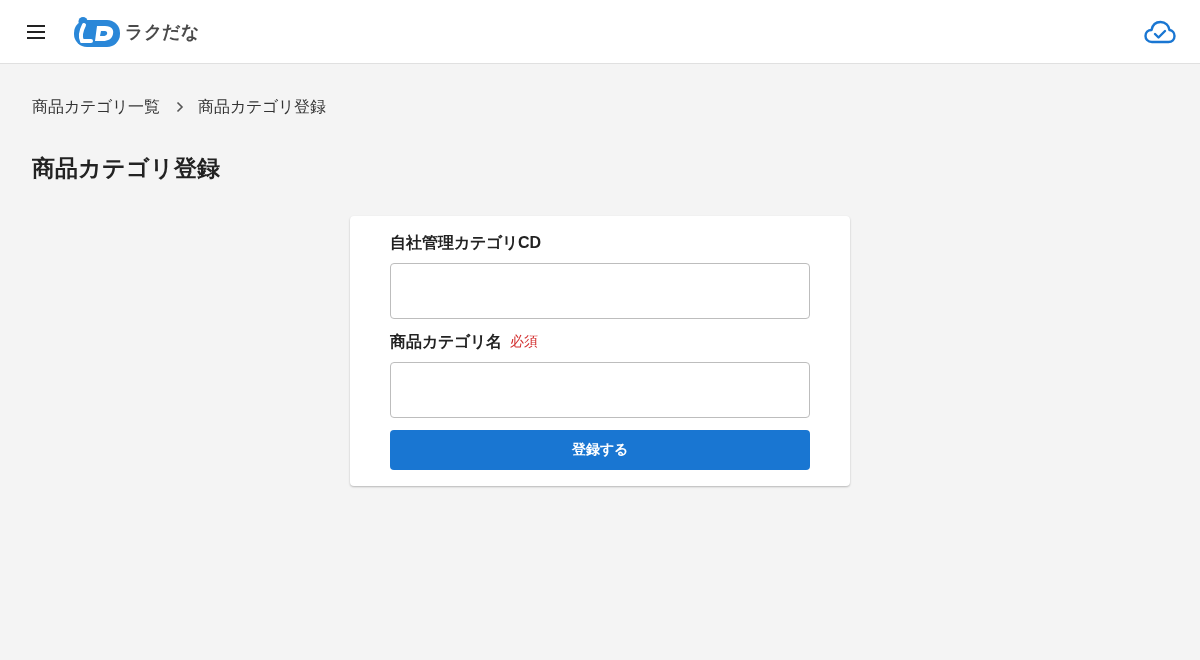  What do you see at coordinates (600, 450) in the screenshot?
I see `submit-button: 登録する` at bounding box center [600, 450].